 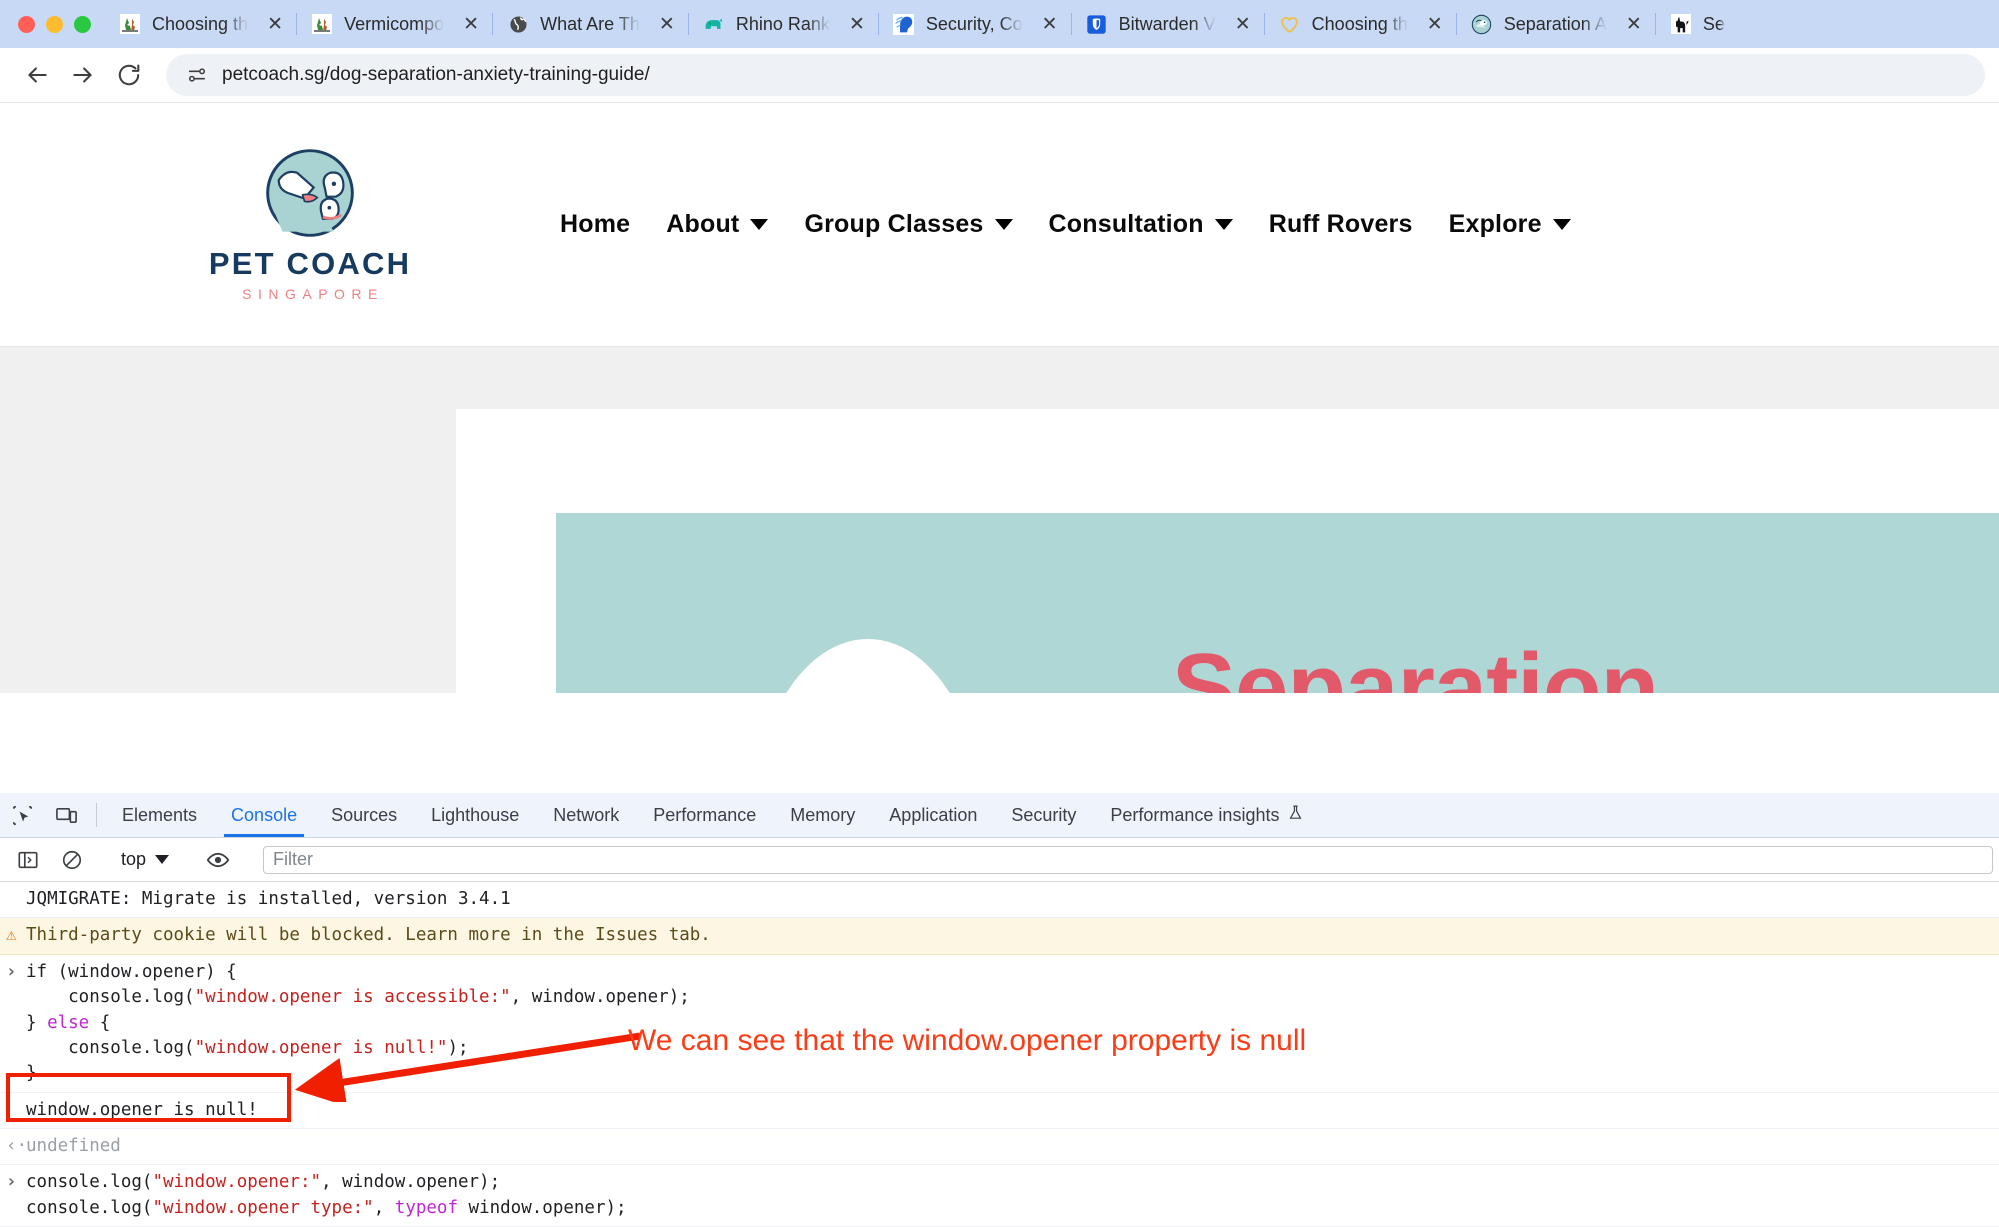 What do you see at coordinates (322, 24) in the screenshot?
I see `site-icon-vermicompost` at bounding box center [322, 24].